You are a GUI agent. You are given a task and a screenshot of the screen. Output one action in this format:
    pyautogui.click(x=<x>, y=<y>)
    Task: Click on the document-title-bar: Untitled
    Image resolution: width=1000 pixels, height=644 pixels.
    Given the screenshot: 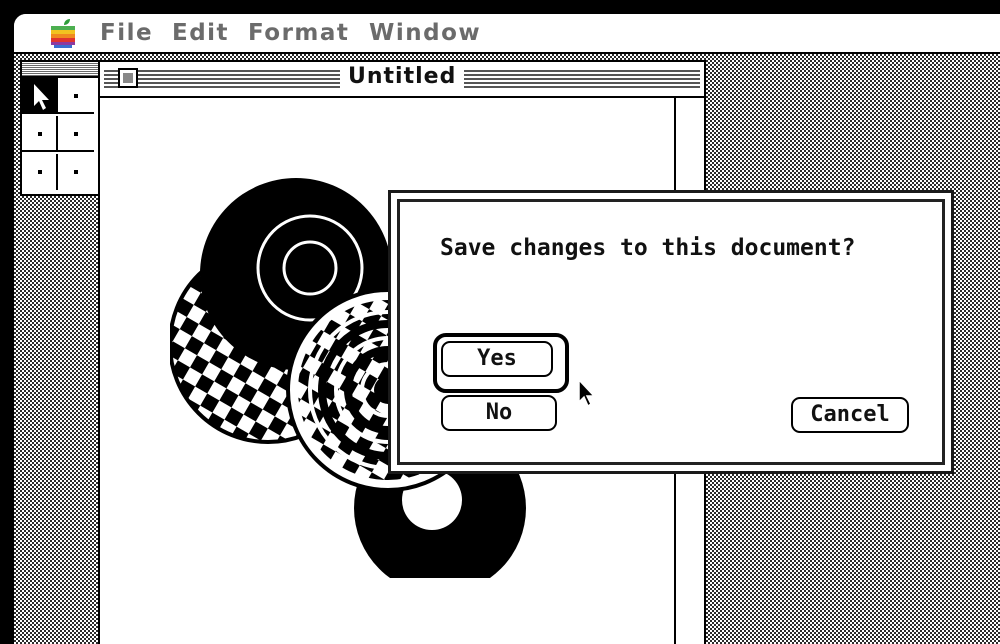 What is the action you would take?
    pyautogui.click(x=402, y=80)
    